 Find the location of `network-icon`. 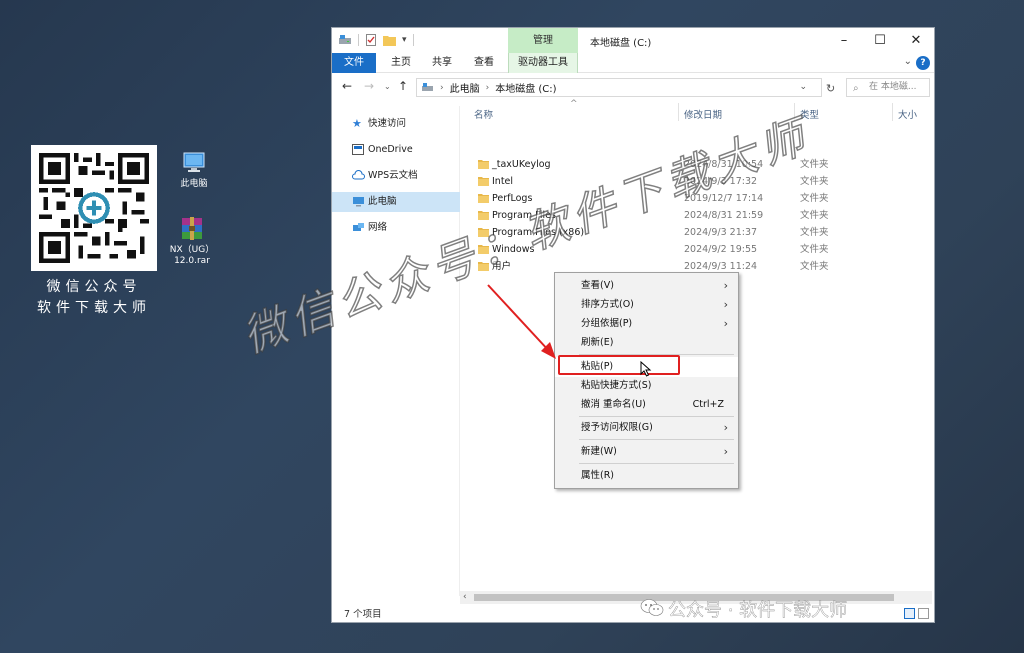

network-icon is located at coordinates (358, 227).